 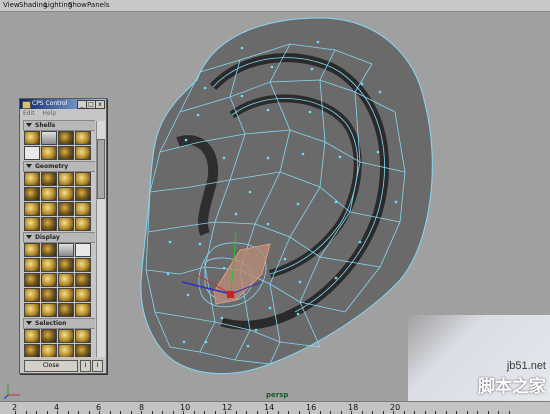 I want to click on time-slider: 2 4 6 8 10 12 14 16 18 20, so click(x=275, y=407).